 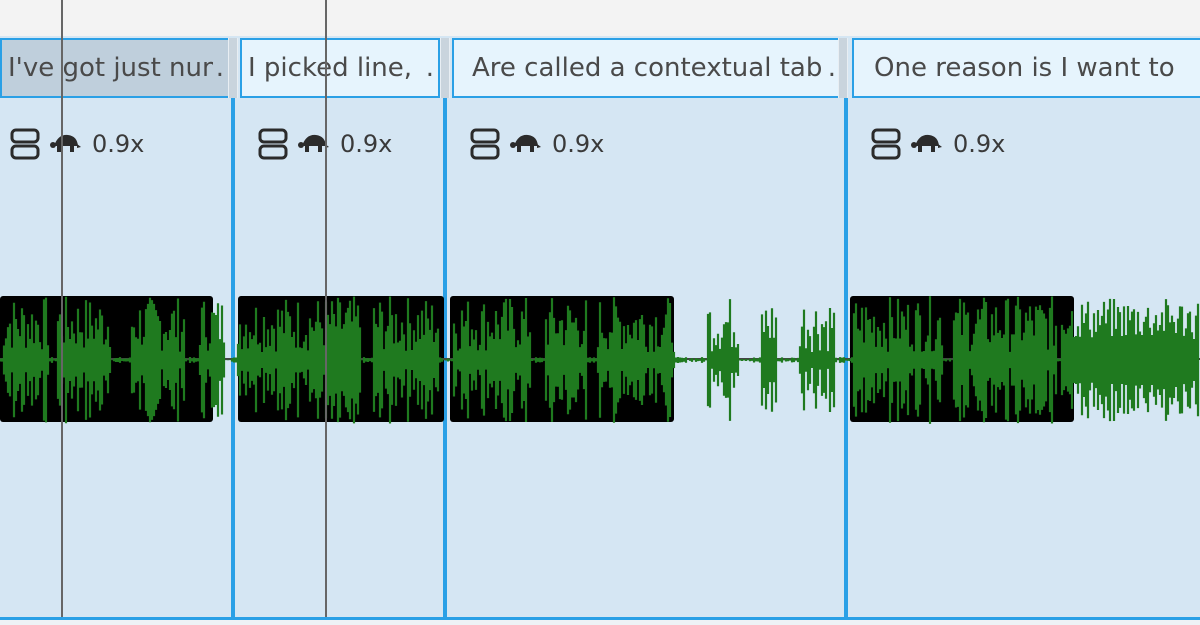 What do you see at coordinates (979, 144) in the screenshot?
I see `clip-4-speed: 0.9x` at bounding box center [979, 144].